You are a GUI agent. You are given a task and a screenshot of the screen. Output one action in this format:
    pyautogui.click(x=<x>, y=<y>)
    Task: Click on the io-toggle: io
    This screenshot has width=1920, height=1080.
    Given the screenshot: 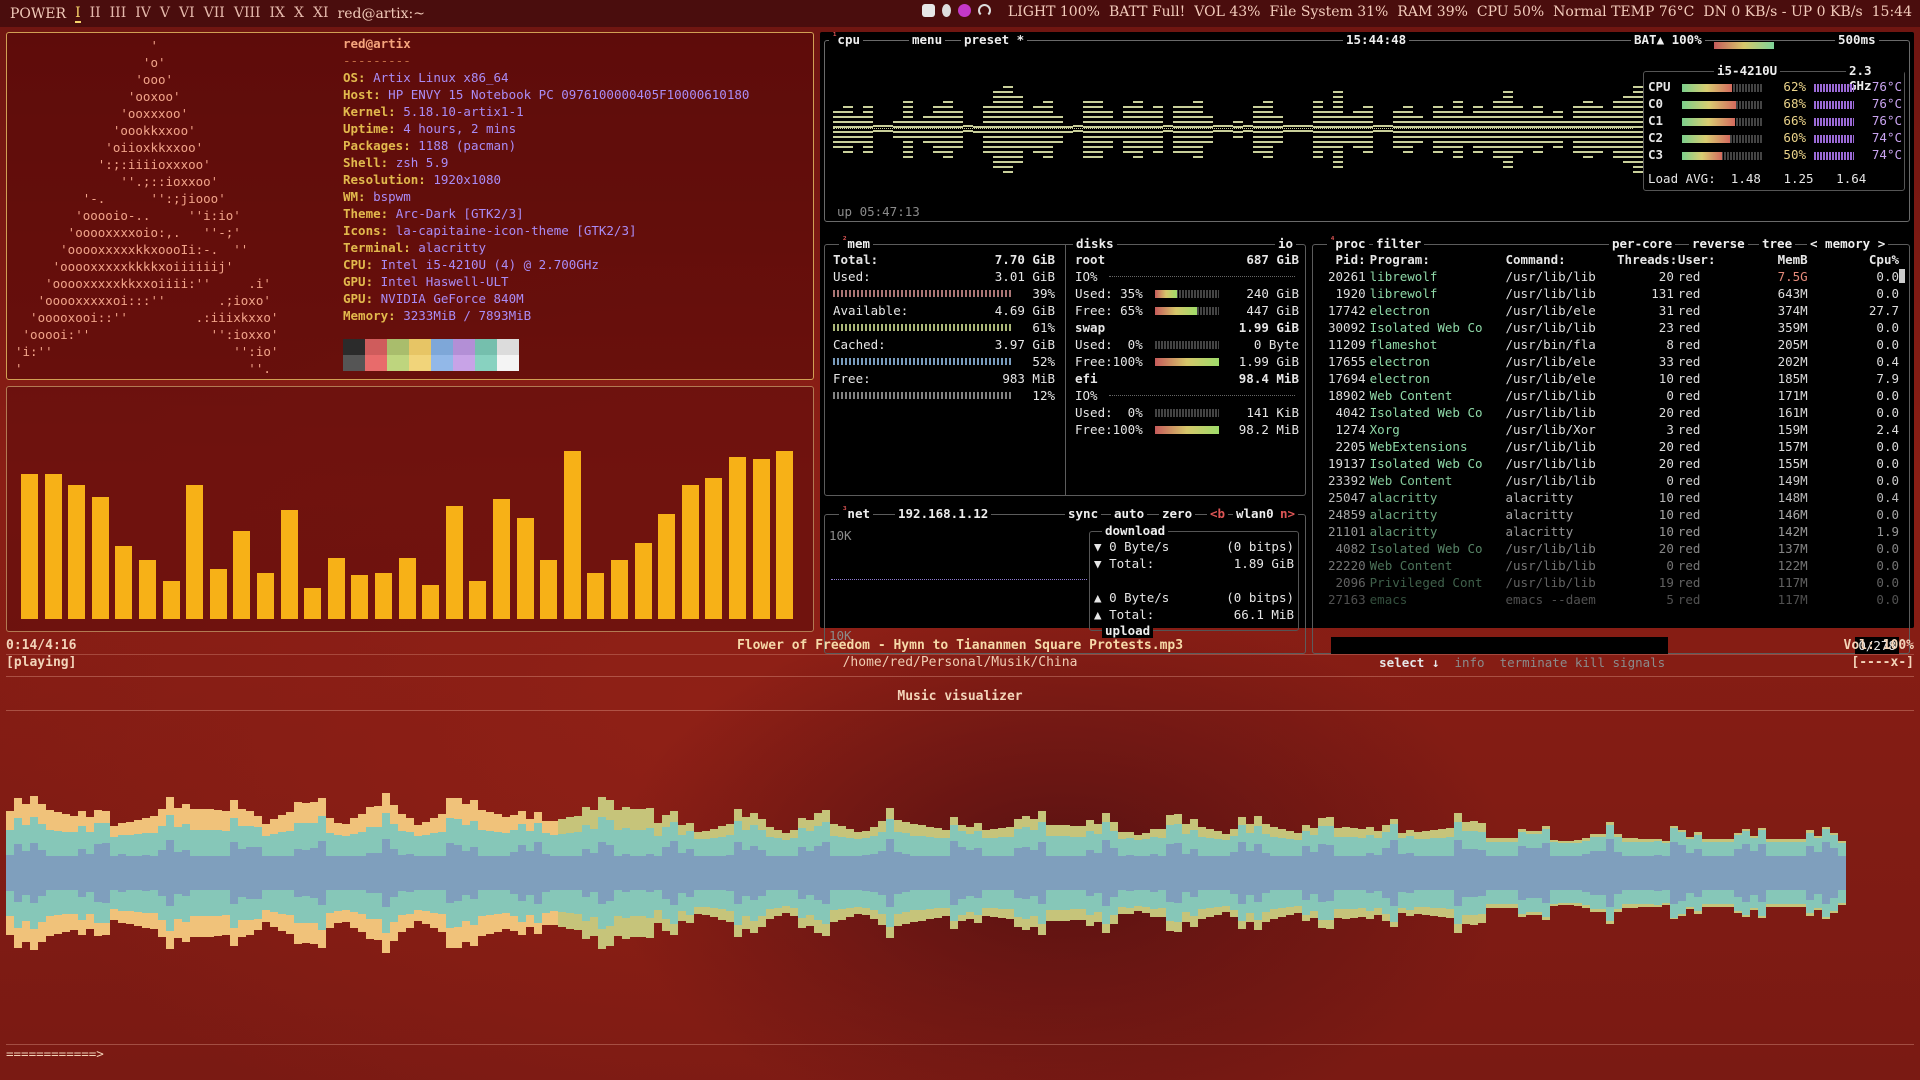 What is the action you would take?
    pyautogui.click(x=1286, y=243)
    